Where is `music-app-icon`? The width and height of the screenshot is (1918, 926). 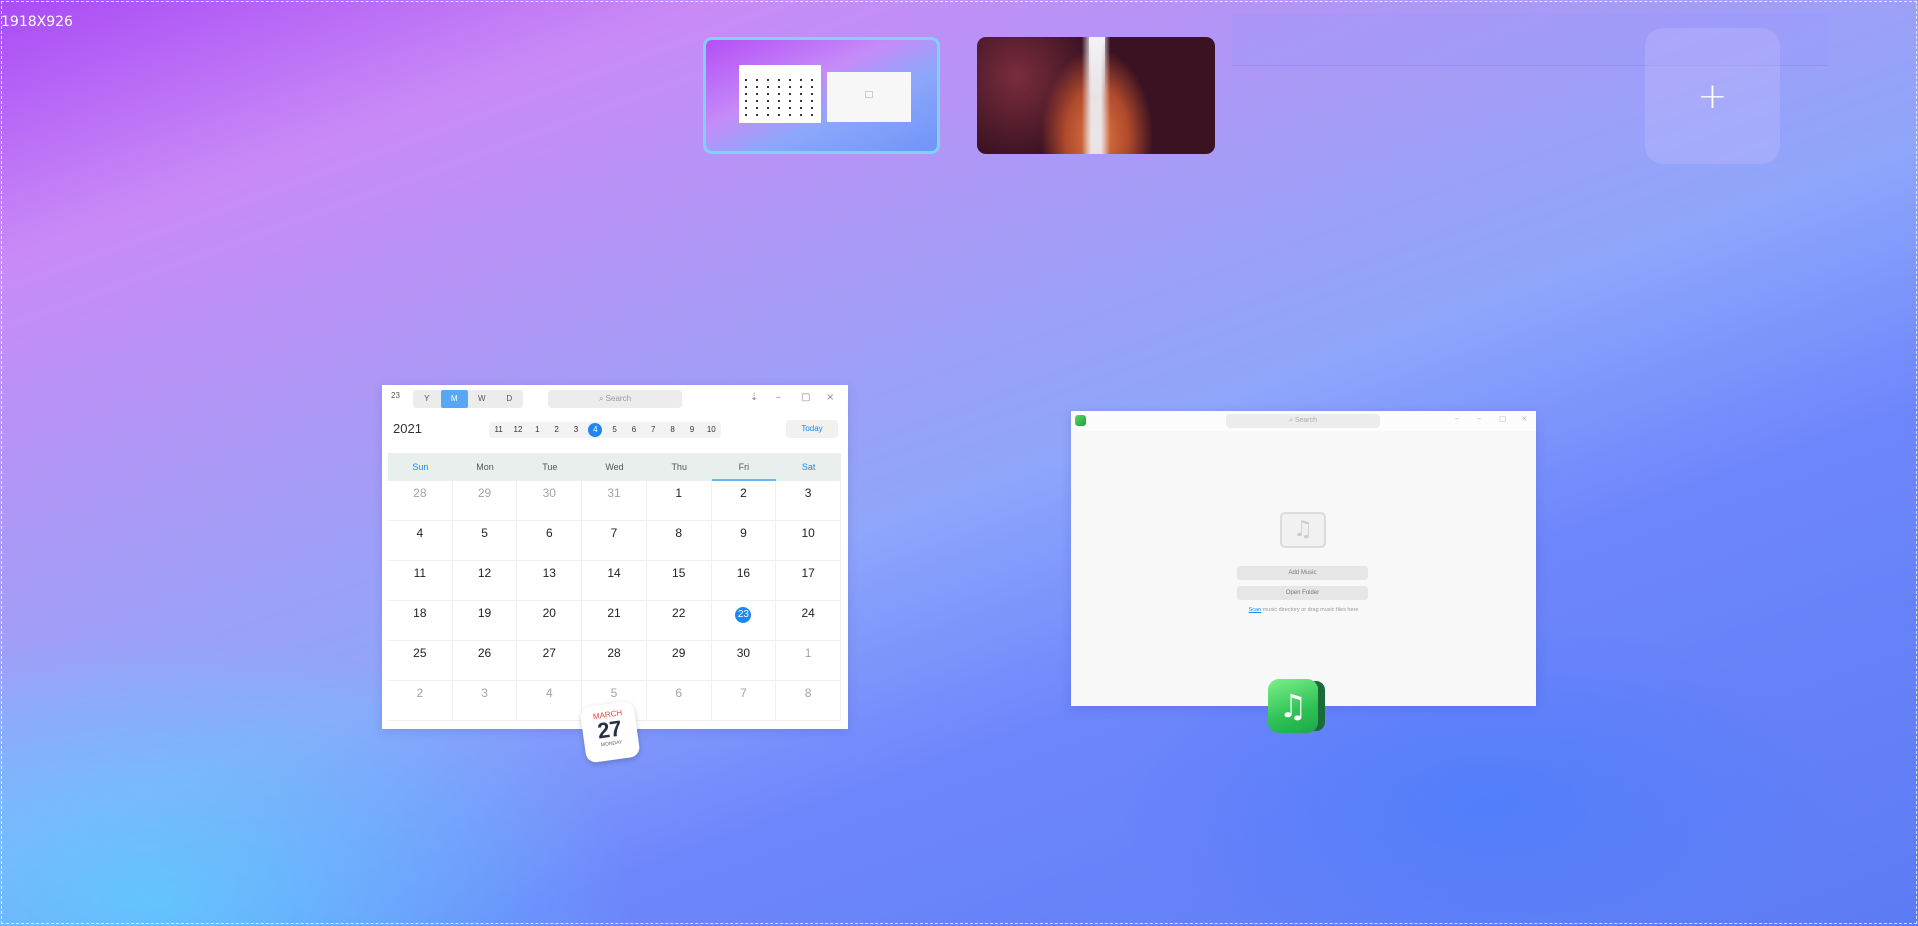 music-app-icon is located at coordinates (1080, 420).